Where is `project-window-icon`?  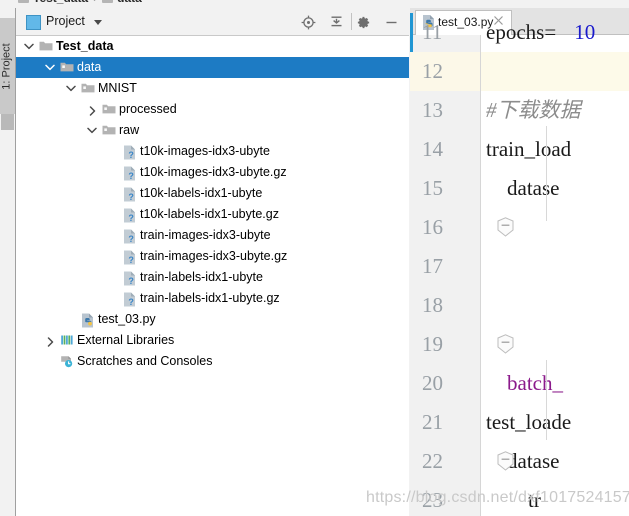
project-window-icon is located at coordinates (33, 22).